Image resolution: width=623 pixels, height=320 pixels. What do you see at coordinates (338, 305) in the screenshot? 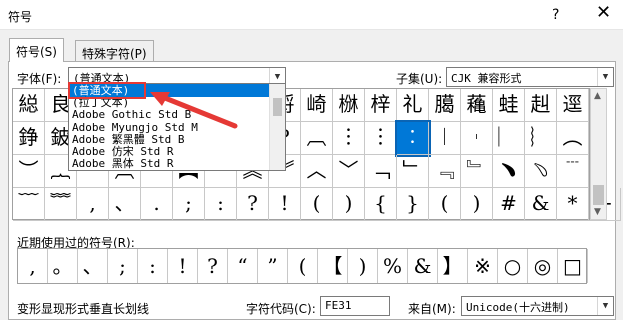
I see `char-code-value: FE31` at bounding box center [338, 305].